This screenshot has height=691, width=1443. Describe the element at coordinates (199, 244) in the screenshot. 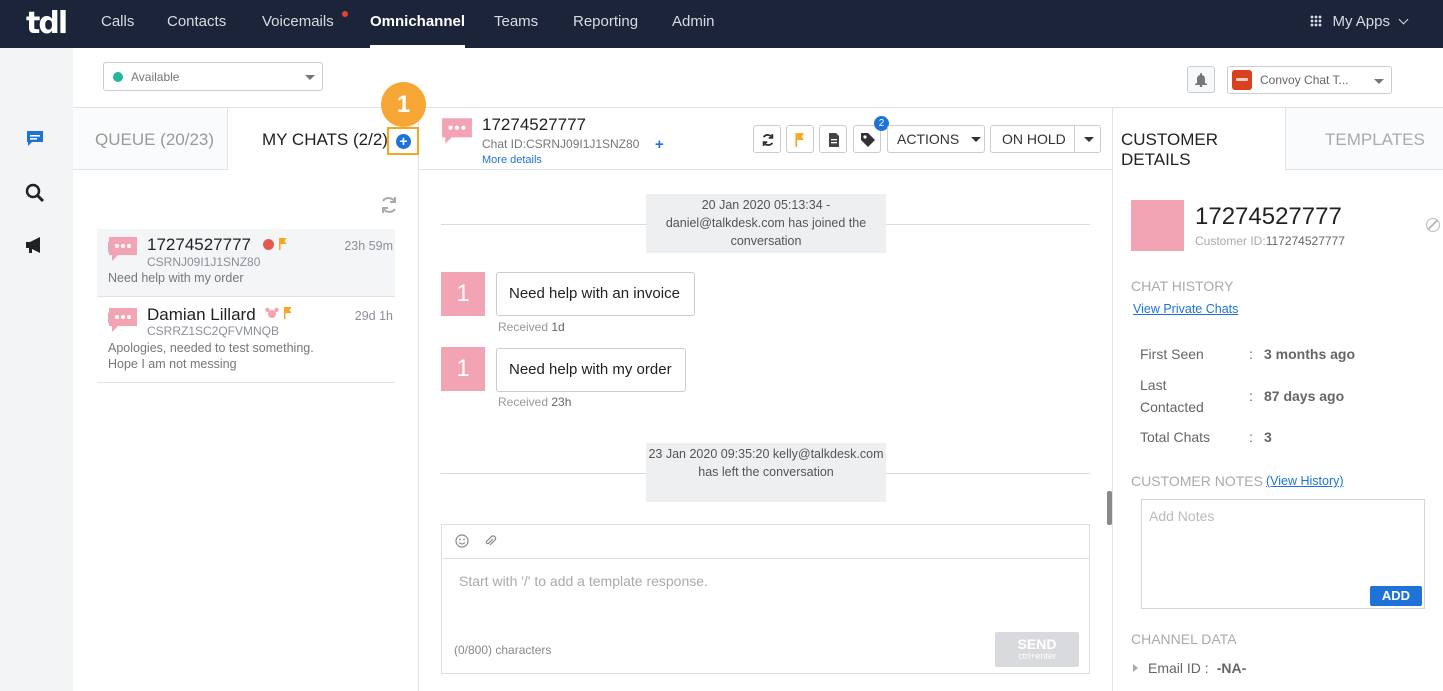

I see `chat-name: 17274527777` at that location.